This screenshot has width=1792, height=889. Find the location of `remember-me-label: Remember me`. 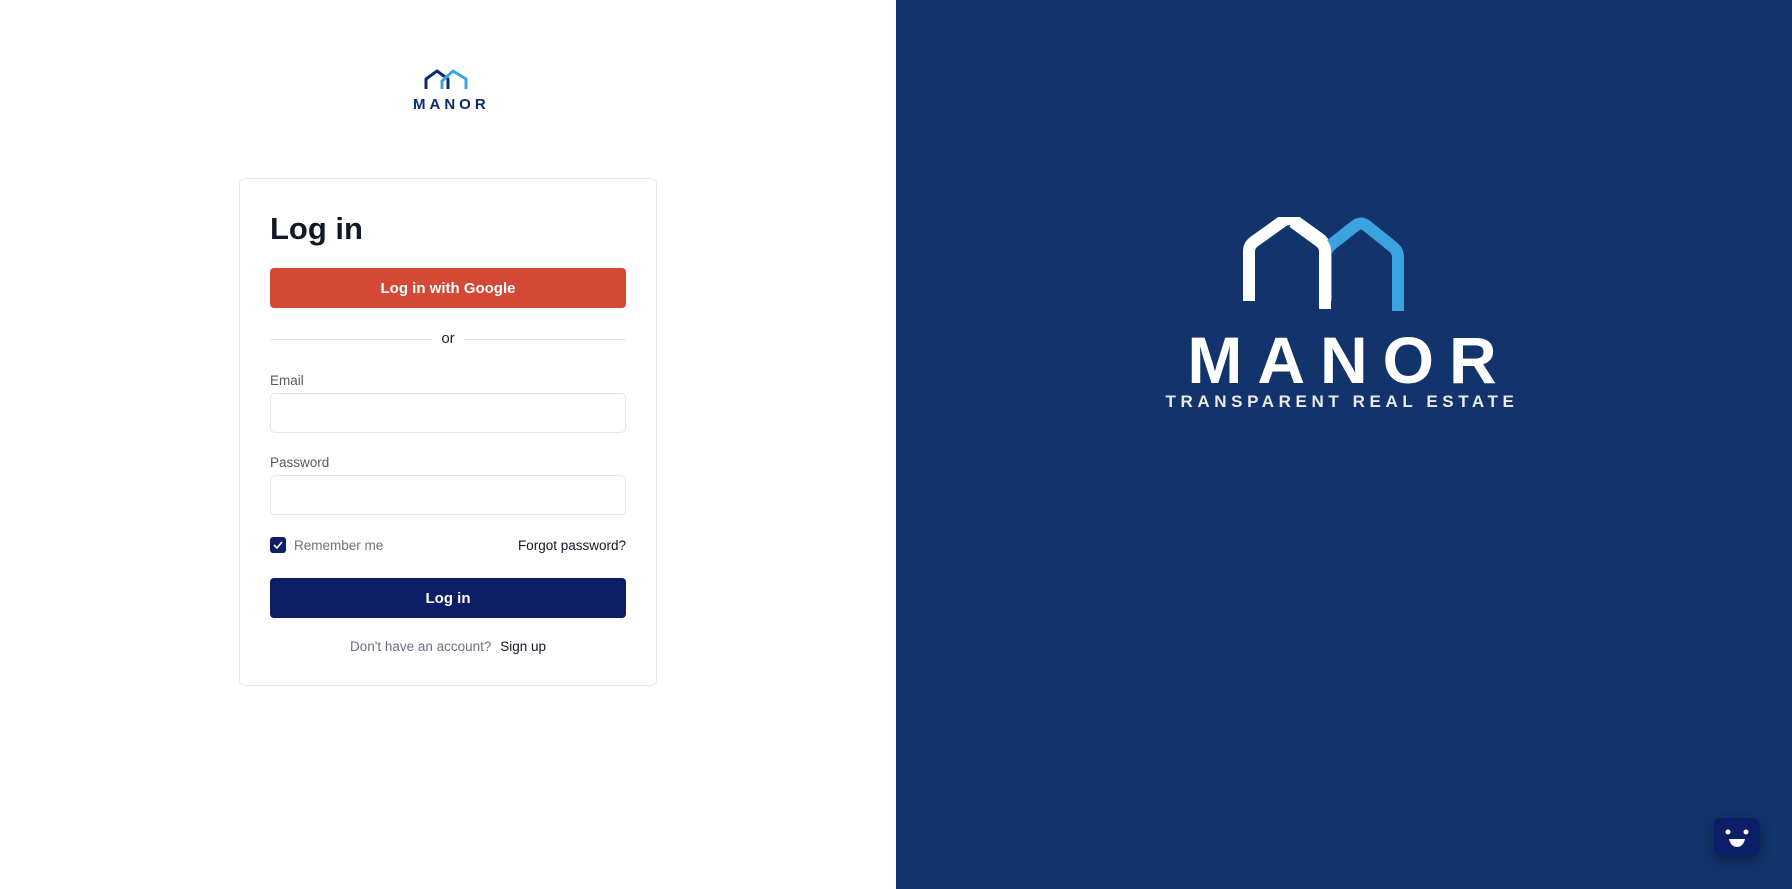

remember-me-label: Remember me is located at coordinates (339, 545).